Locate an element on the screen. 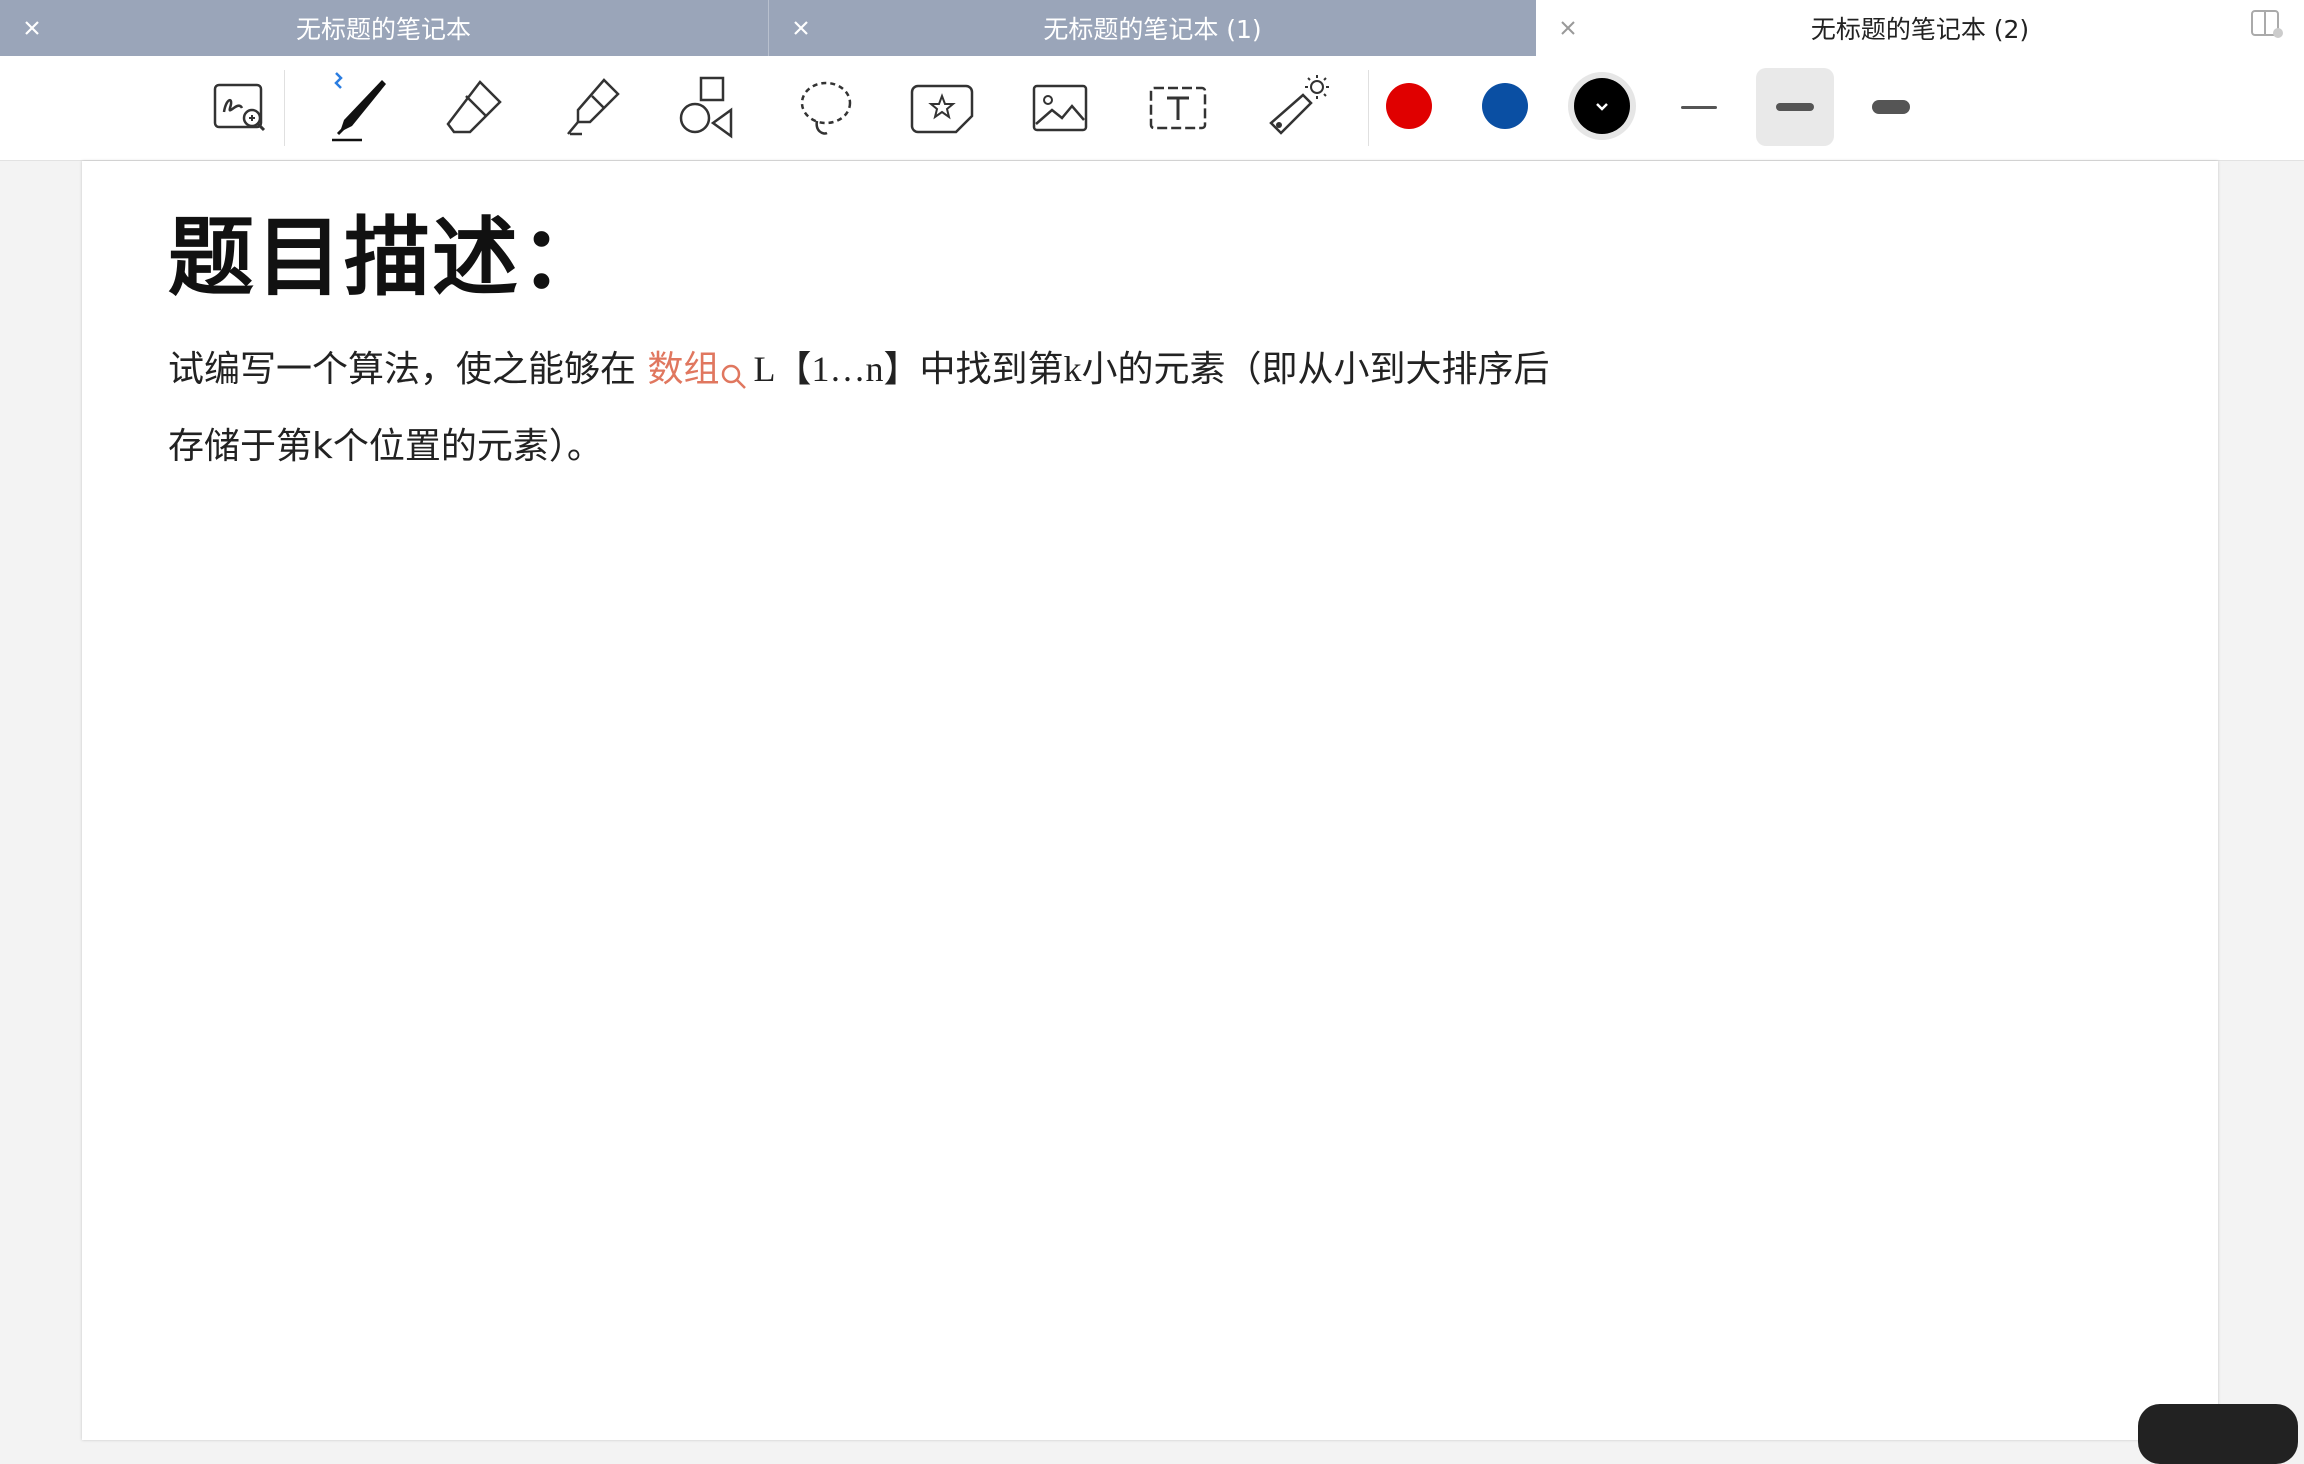 The height and width of the screenshot is (1464, 2304). shapes-tool is located at coordinates (708, 108).